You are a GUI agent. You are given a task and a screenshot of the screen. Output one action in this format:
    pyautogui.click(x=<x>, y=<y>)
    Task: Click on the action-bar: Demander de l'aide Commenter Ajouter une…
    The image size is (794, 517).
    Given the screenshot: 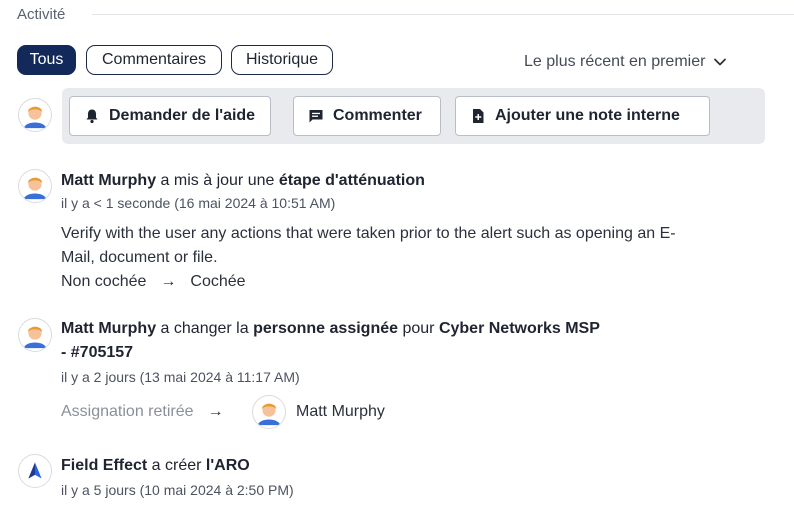 What is the action you would take?
    pyautogui.click(x=413, y=116)
    